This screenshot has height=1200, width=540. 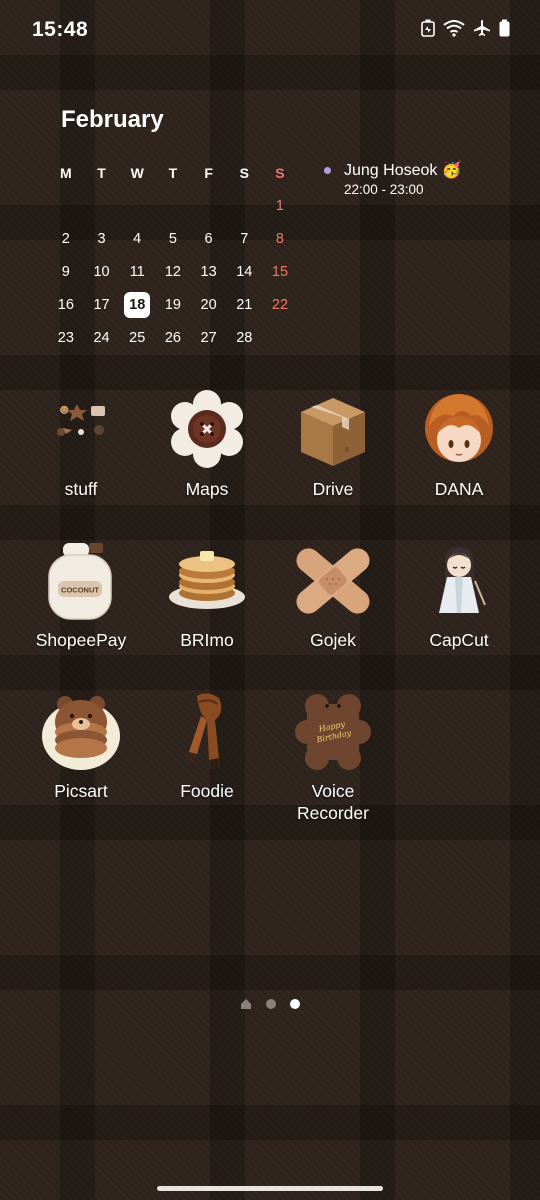 I want to click on calendar-day: 26, so click(x=173, y=338).